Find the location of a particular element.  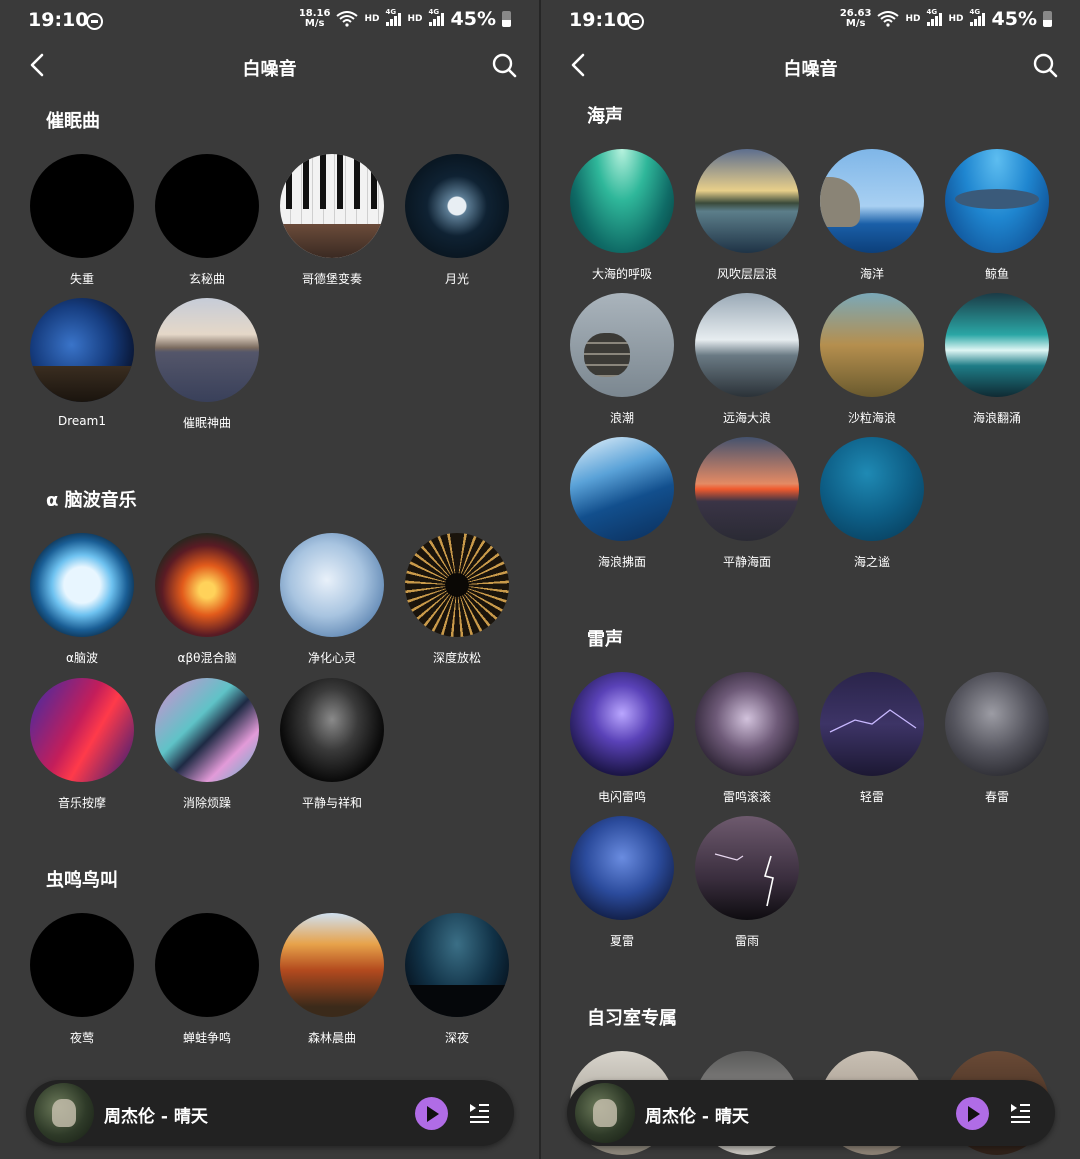

sound-label: 春雷 is located at coordinates (996, 797).